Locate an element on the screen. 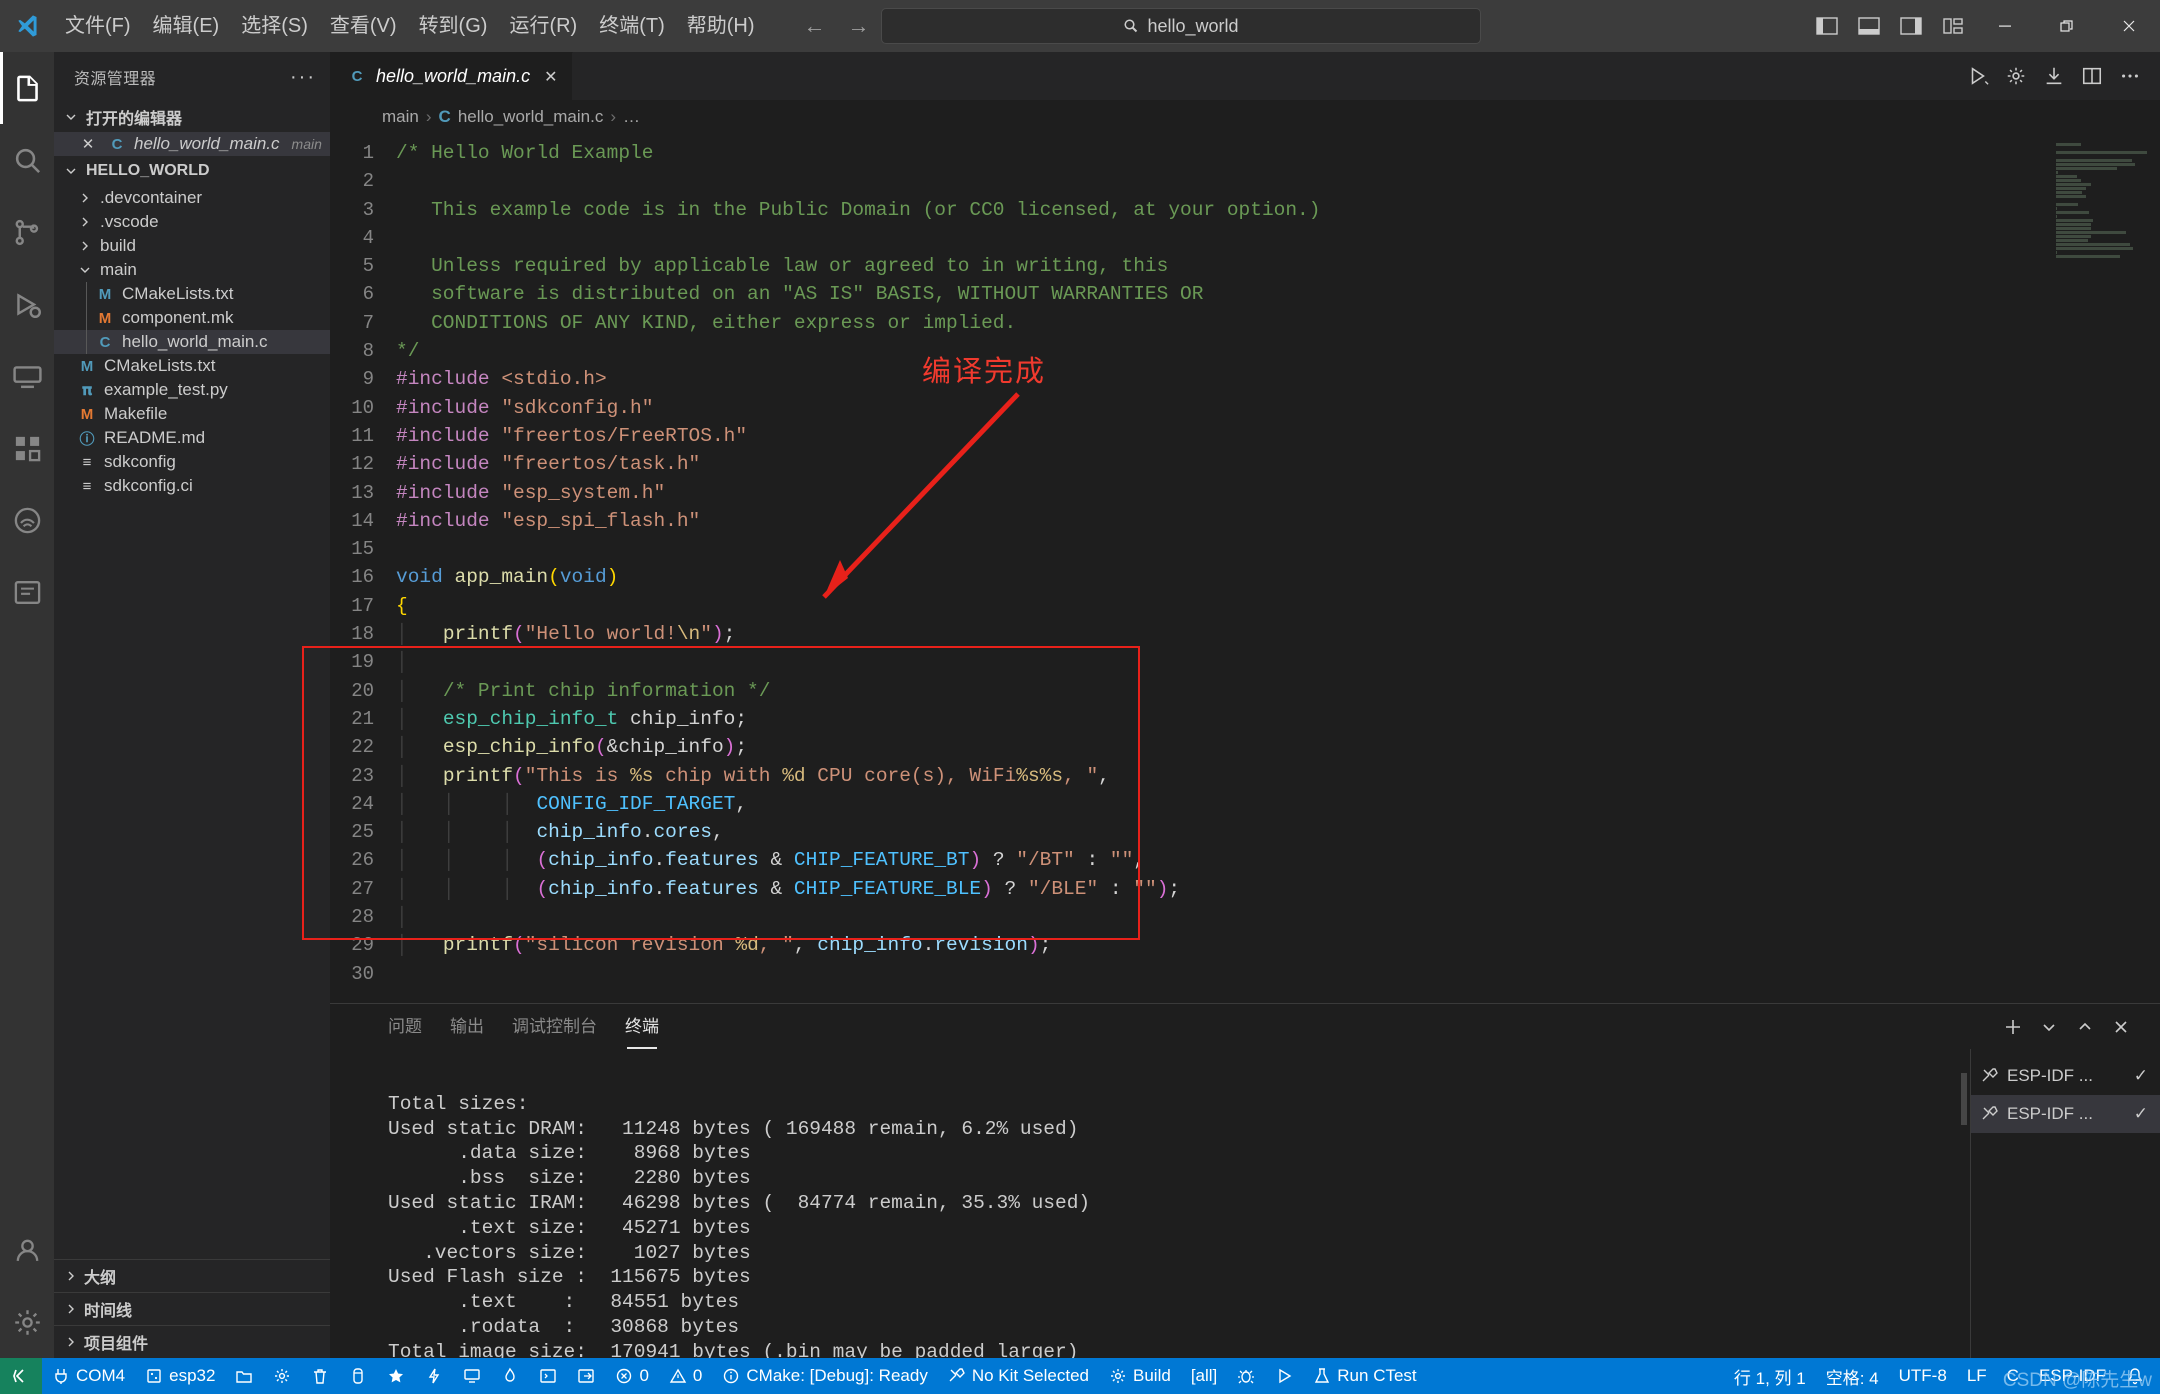  menu-item-4: 转到(G) is located at coordinates (453, 26).